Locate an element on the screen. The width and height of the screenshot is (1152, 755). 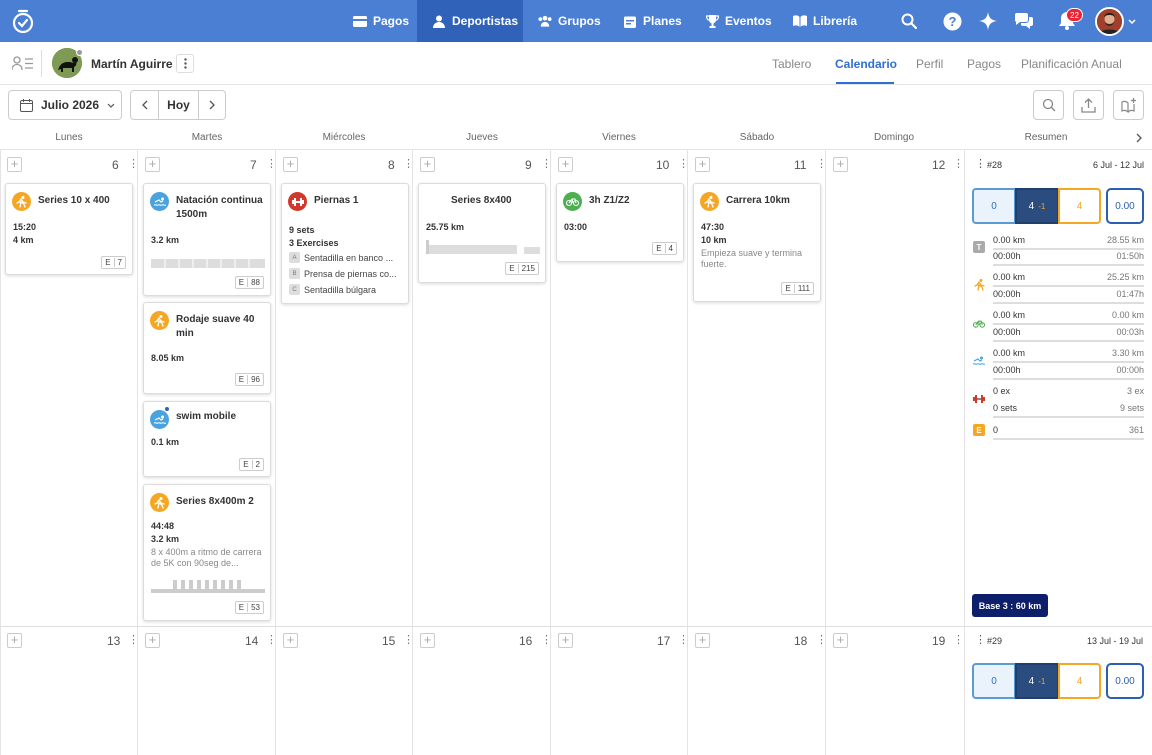
tab-tablero: Tablero is located at coordinates (791, 64).